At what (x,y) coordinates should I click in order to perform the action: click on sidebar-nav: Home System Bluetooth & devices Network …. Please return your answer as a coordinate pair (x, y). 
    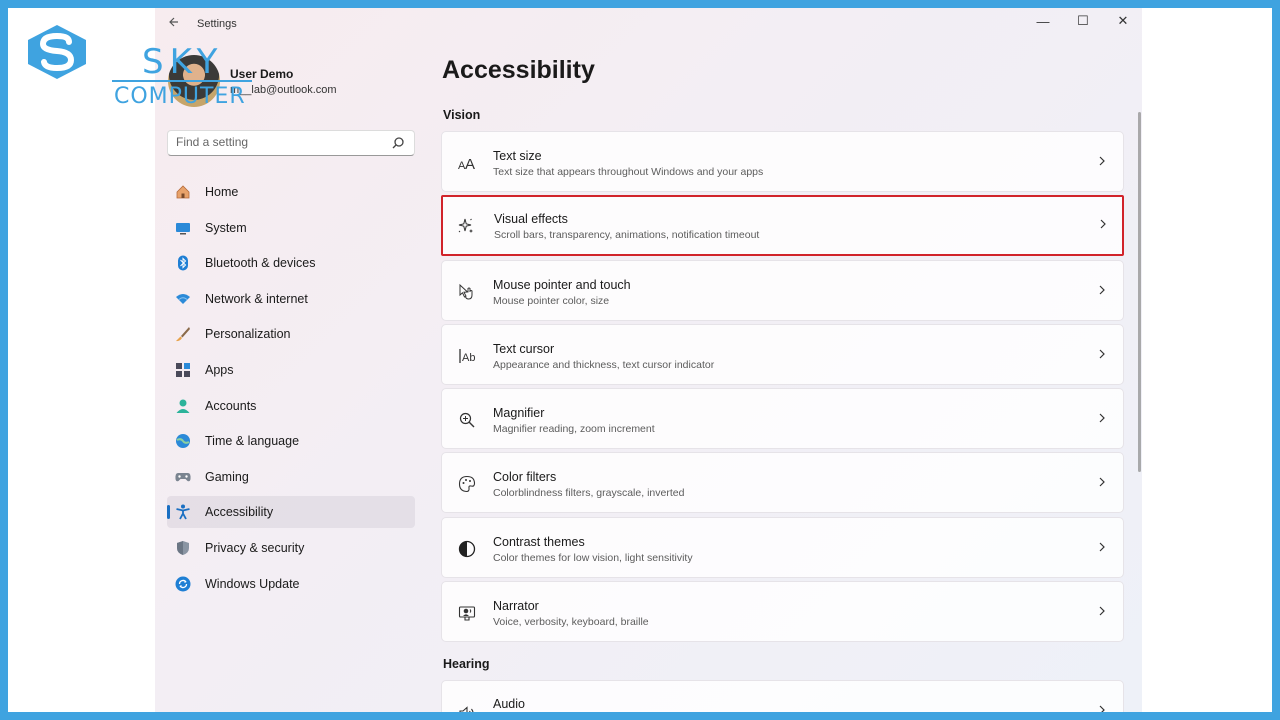
    Looking at the image, I should click on (291, 389).